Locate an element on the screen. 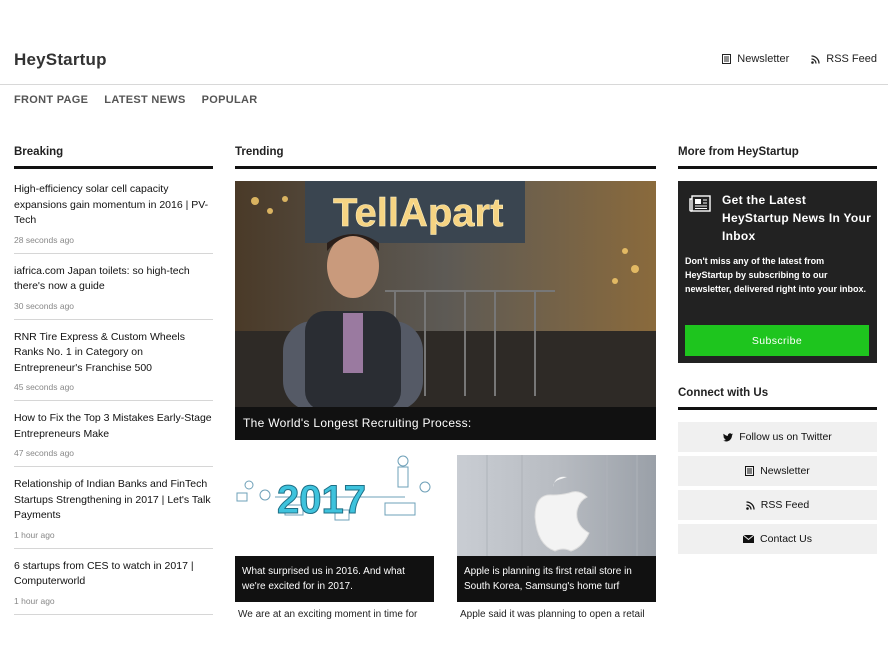 The height and width of the screenshot is (666, 888). trending-heading: Trending is located at coordinates (445, 157).